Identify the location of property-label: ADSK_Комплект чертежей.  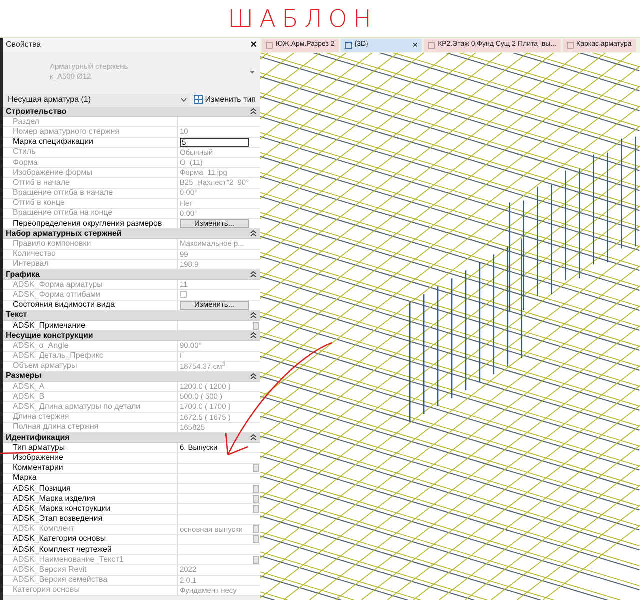
(62, 550).